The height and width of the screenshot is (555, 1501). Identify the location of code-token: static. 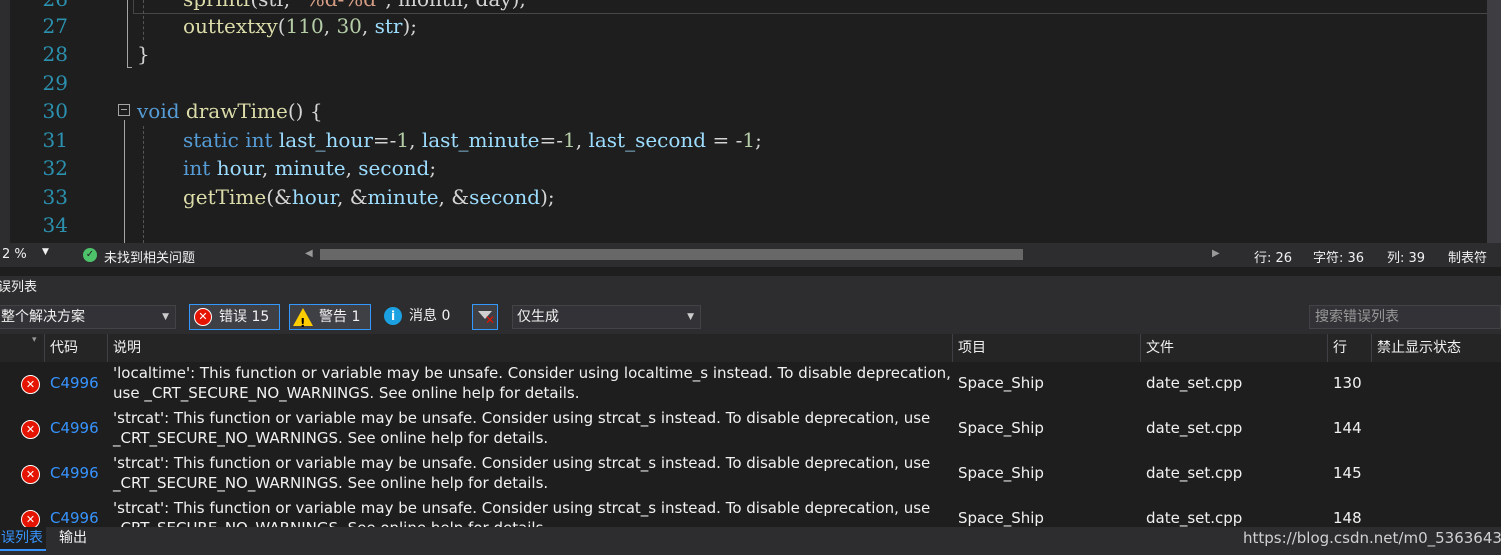
(211, 140).